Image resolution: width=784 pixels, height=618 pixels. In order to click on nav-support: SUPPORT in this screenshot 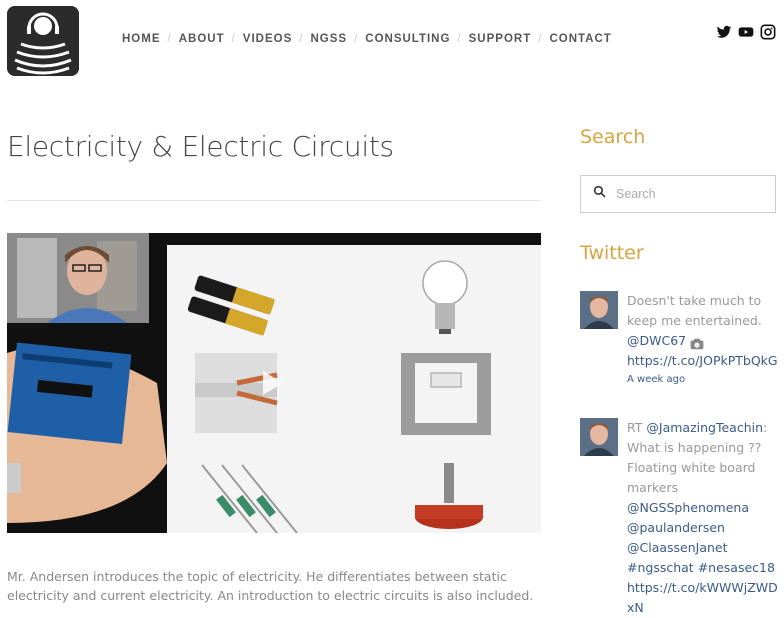, I will do `click(500, 39)`.